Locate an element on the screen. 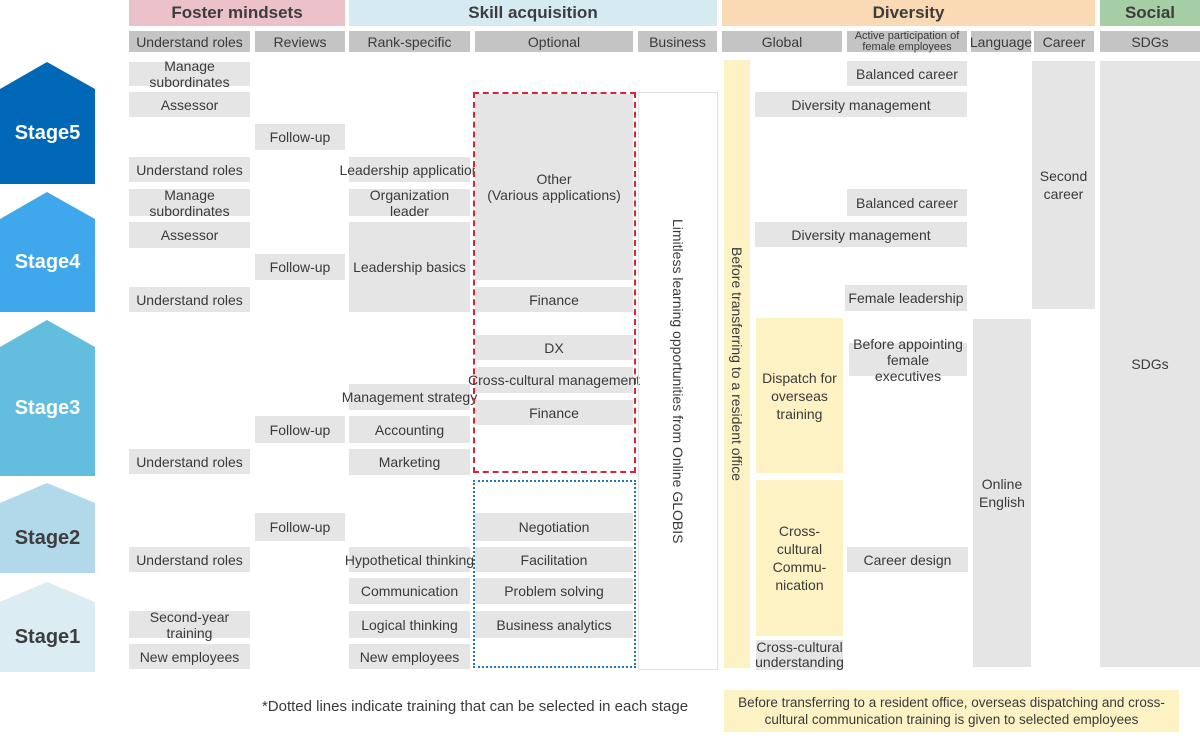 The width and height of the screenshot is (1200, 739). training-leadership-basics: Leadership basics is located at coordinates (409, 267).